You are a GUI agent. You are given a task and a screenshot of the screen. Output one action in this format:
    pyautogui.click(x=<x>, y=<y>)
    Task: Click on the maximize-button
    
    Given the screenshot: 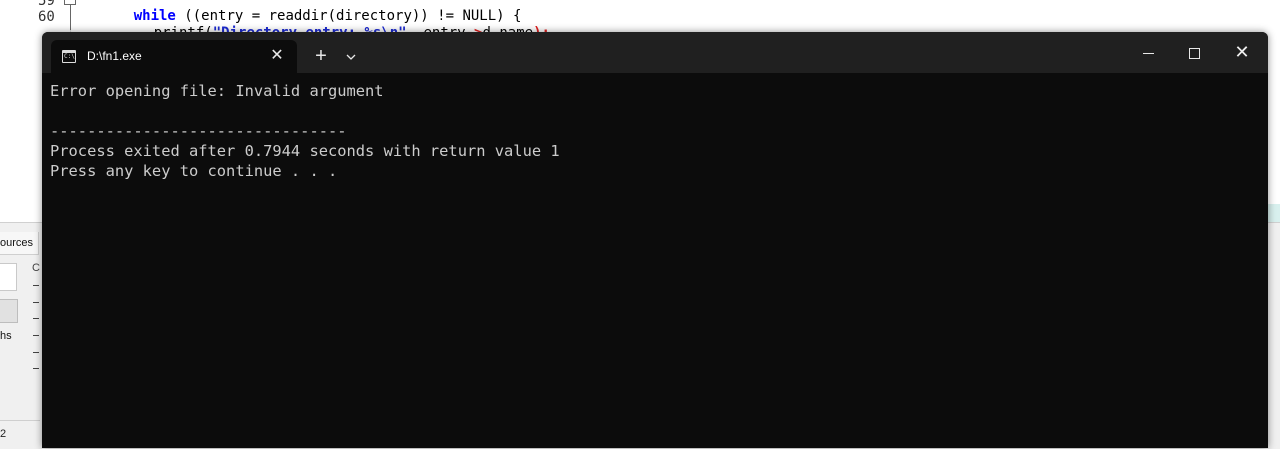 What is the action you would take?
    pyautogui.click(x=1194, y=52)
    